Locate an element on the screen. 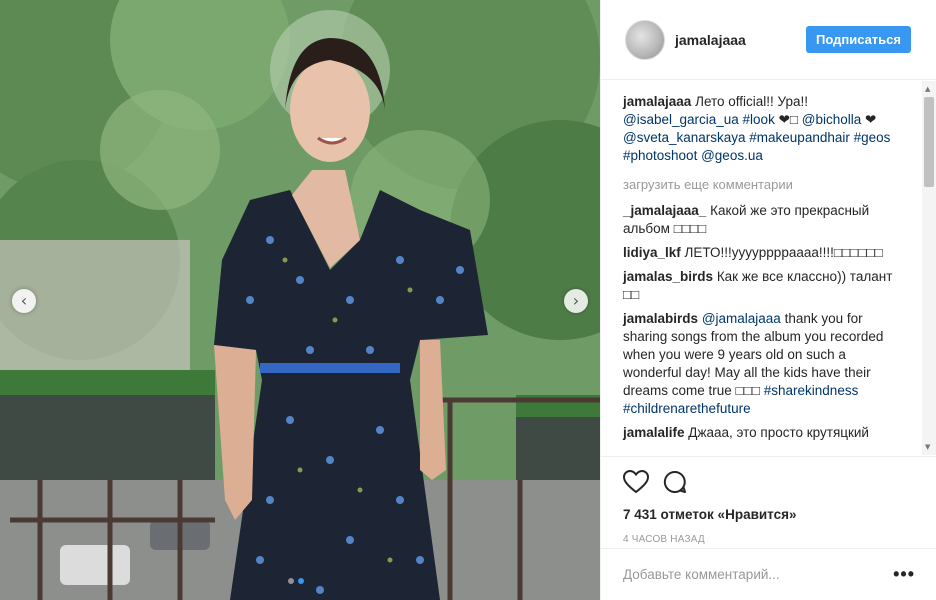 This screenshot has width=936, height=600. chevron-right-icon: › is located at coordinates (576, 300).